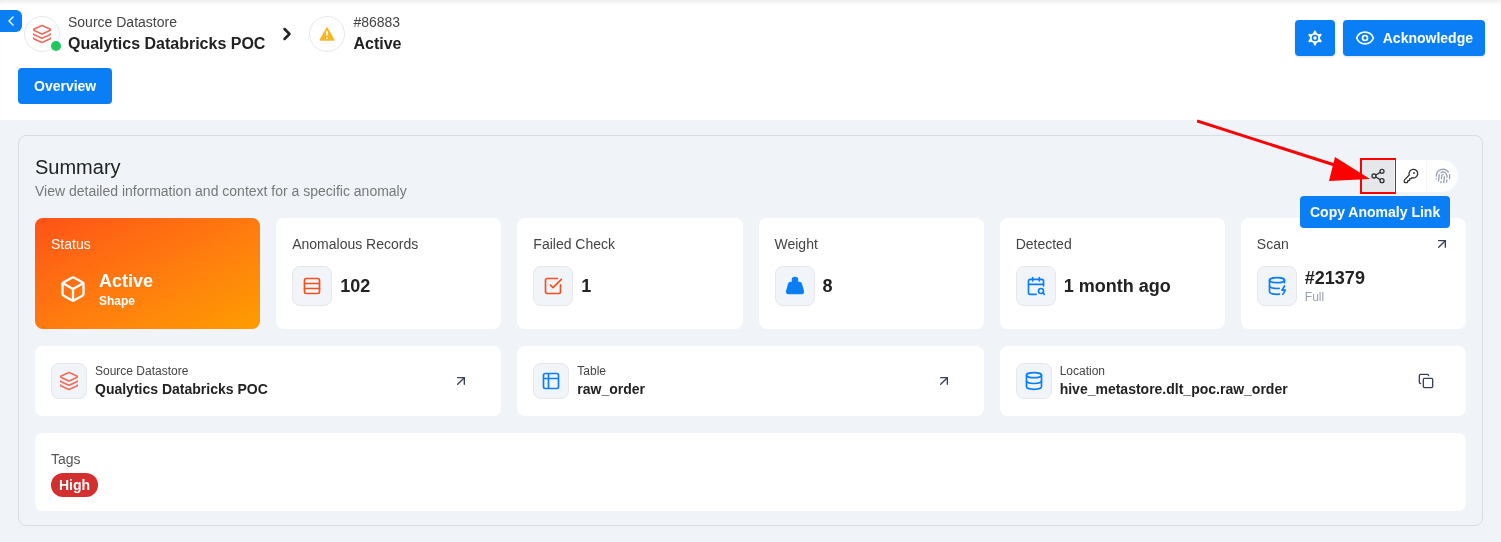  Describe the element at coordinates (221, 191) in the screenshot. I see `summary-subtitle: View detailed information and context for a specific anomaly` at that location.